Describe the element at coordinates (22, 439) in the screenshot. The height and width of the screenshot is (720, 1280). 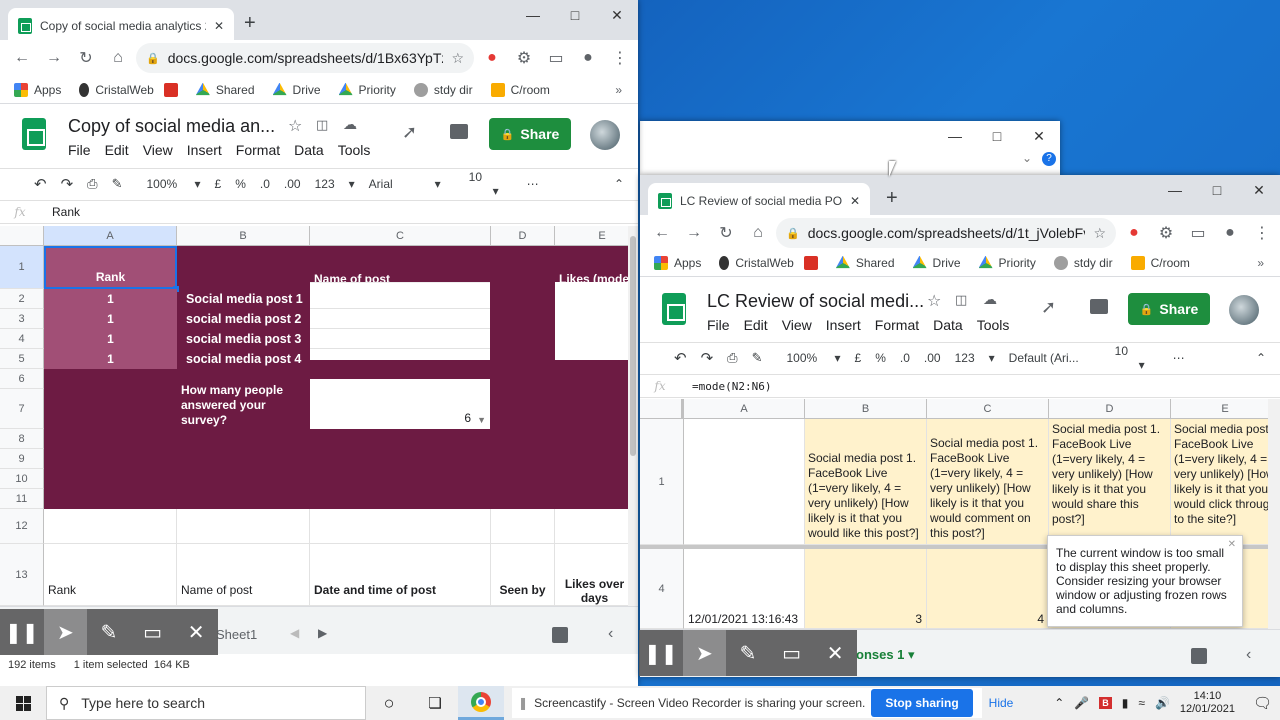
I see `row-header-8: 8` at that location.